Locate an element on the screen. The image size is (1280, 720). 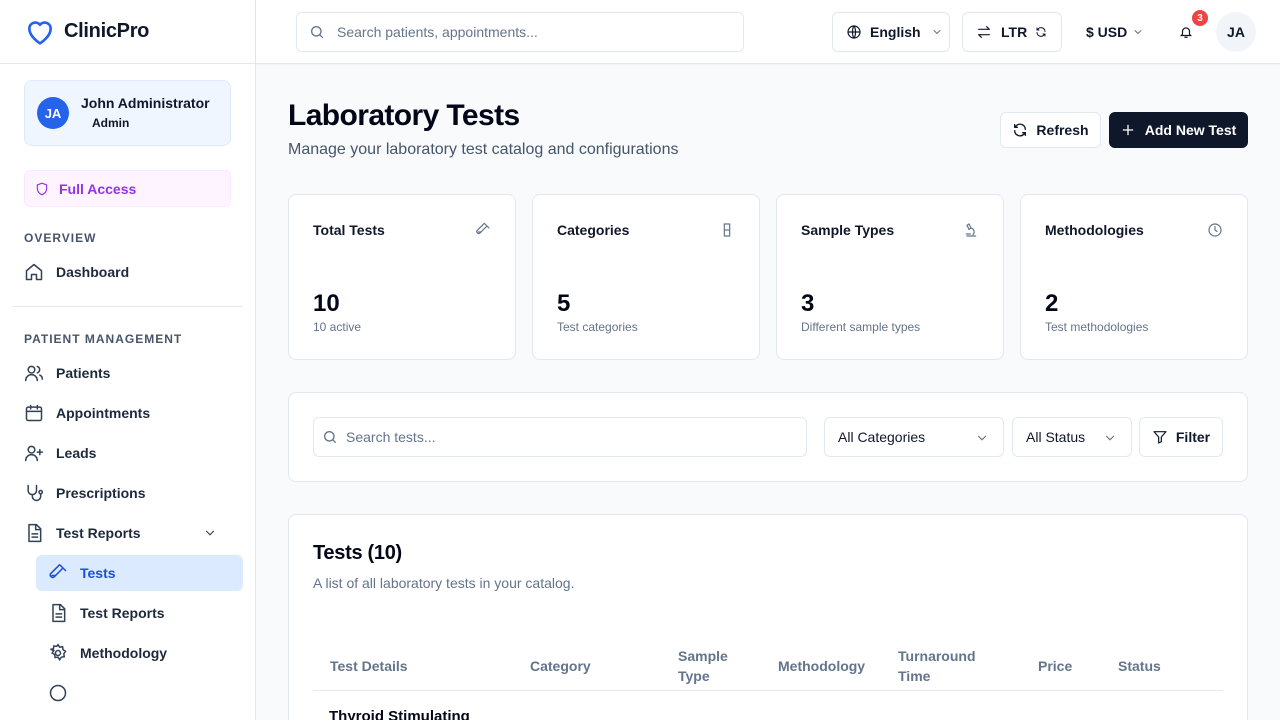
sidebar-item-leads: Leads is located at coordinates (127, 453).